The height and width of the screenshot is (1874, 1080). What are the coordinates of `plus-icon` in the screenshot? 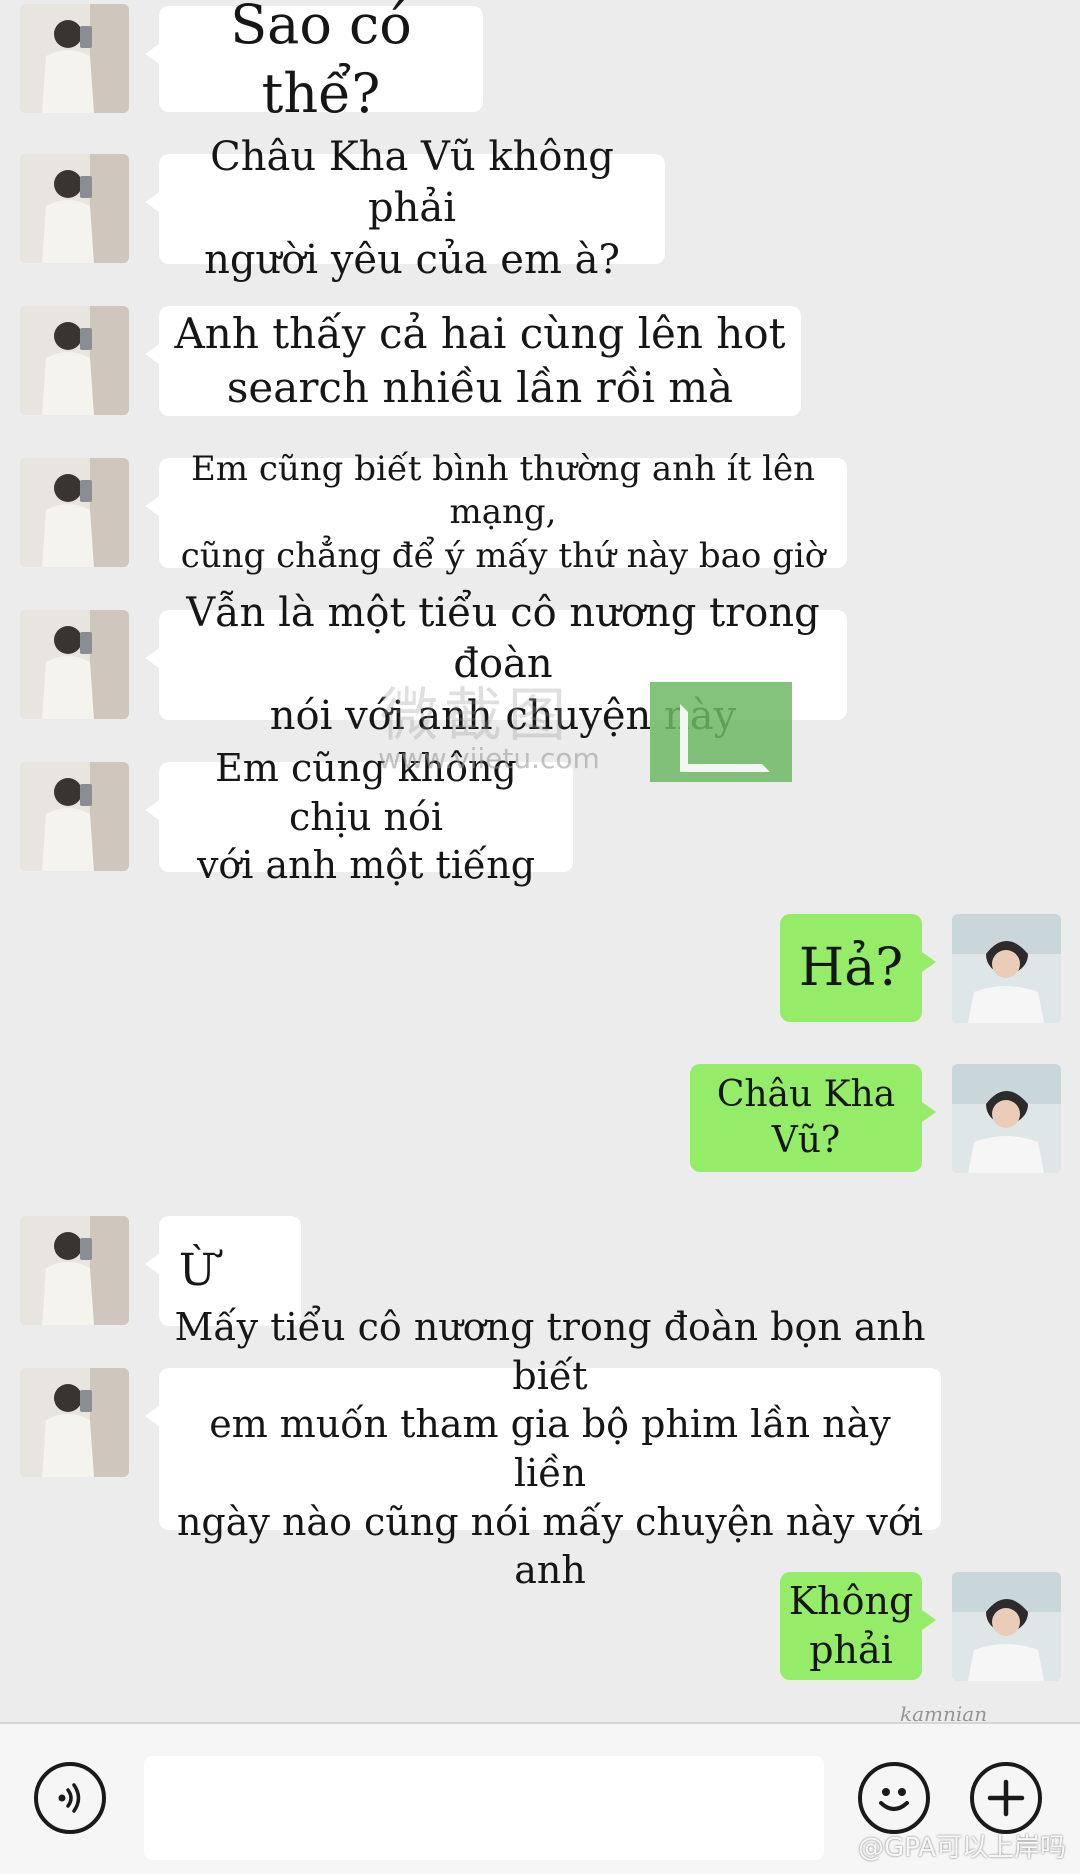 It's located at (1006, 1798).